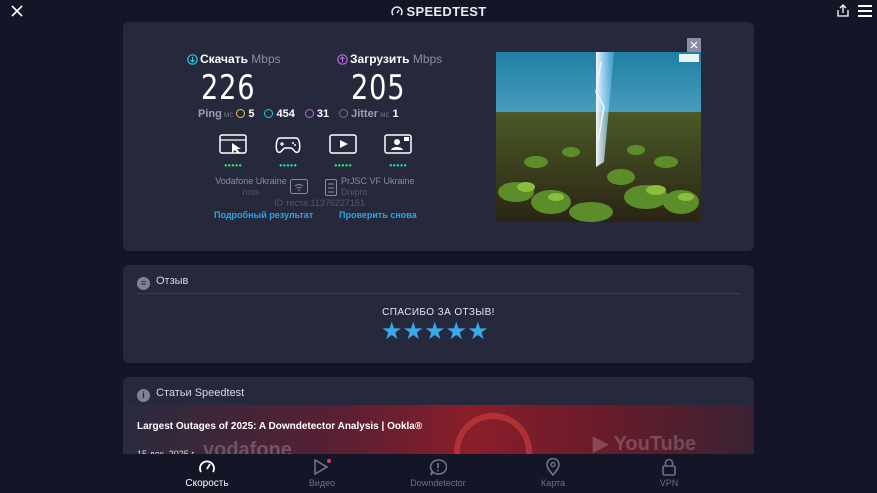 This screenshot has width=877, height=493. What do you see at coordinates (438, 466) in the screenshot?
I see `alert-bubble-icon` at bounding box center [438, 466].